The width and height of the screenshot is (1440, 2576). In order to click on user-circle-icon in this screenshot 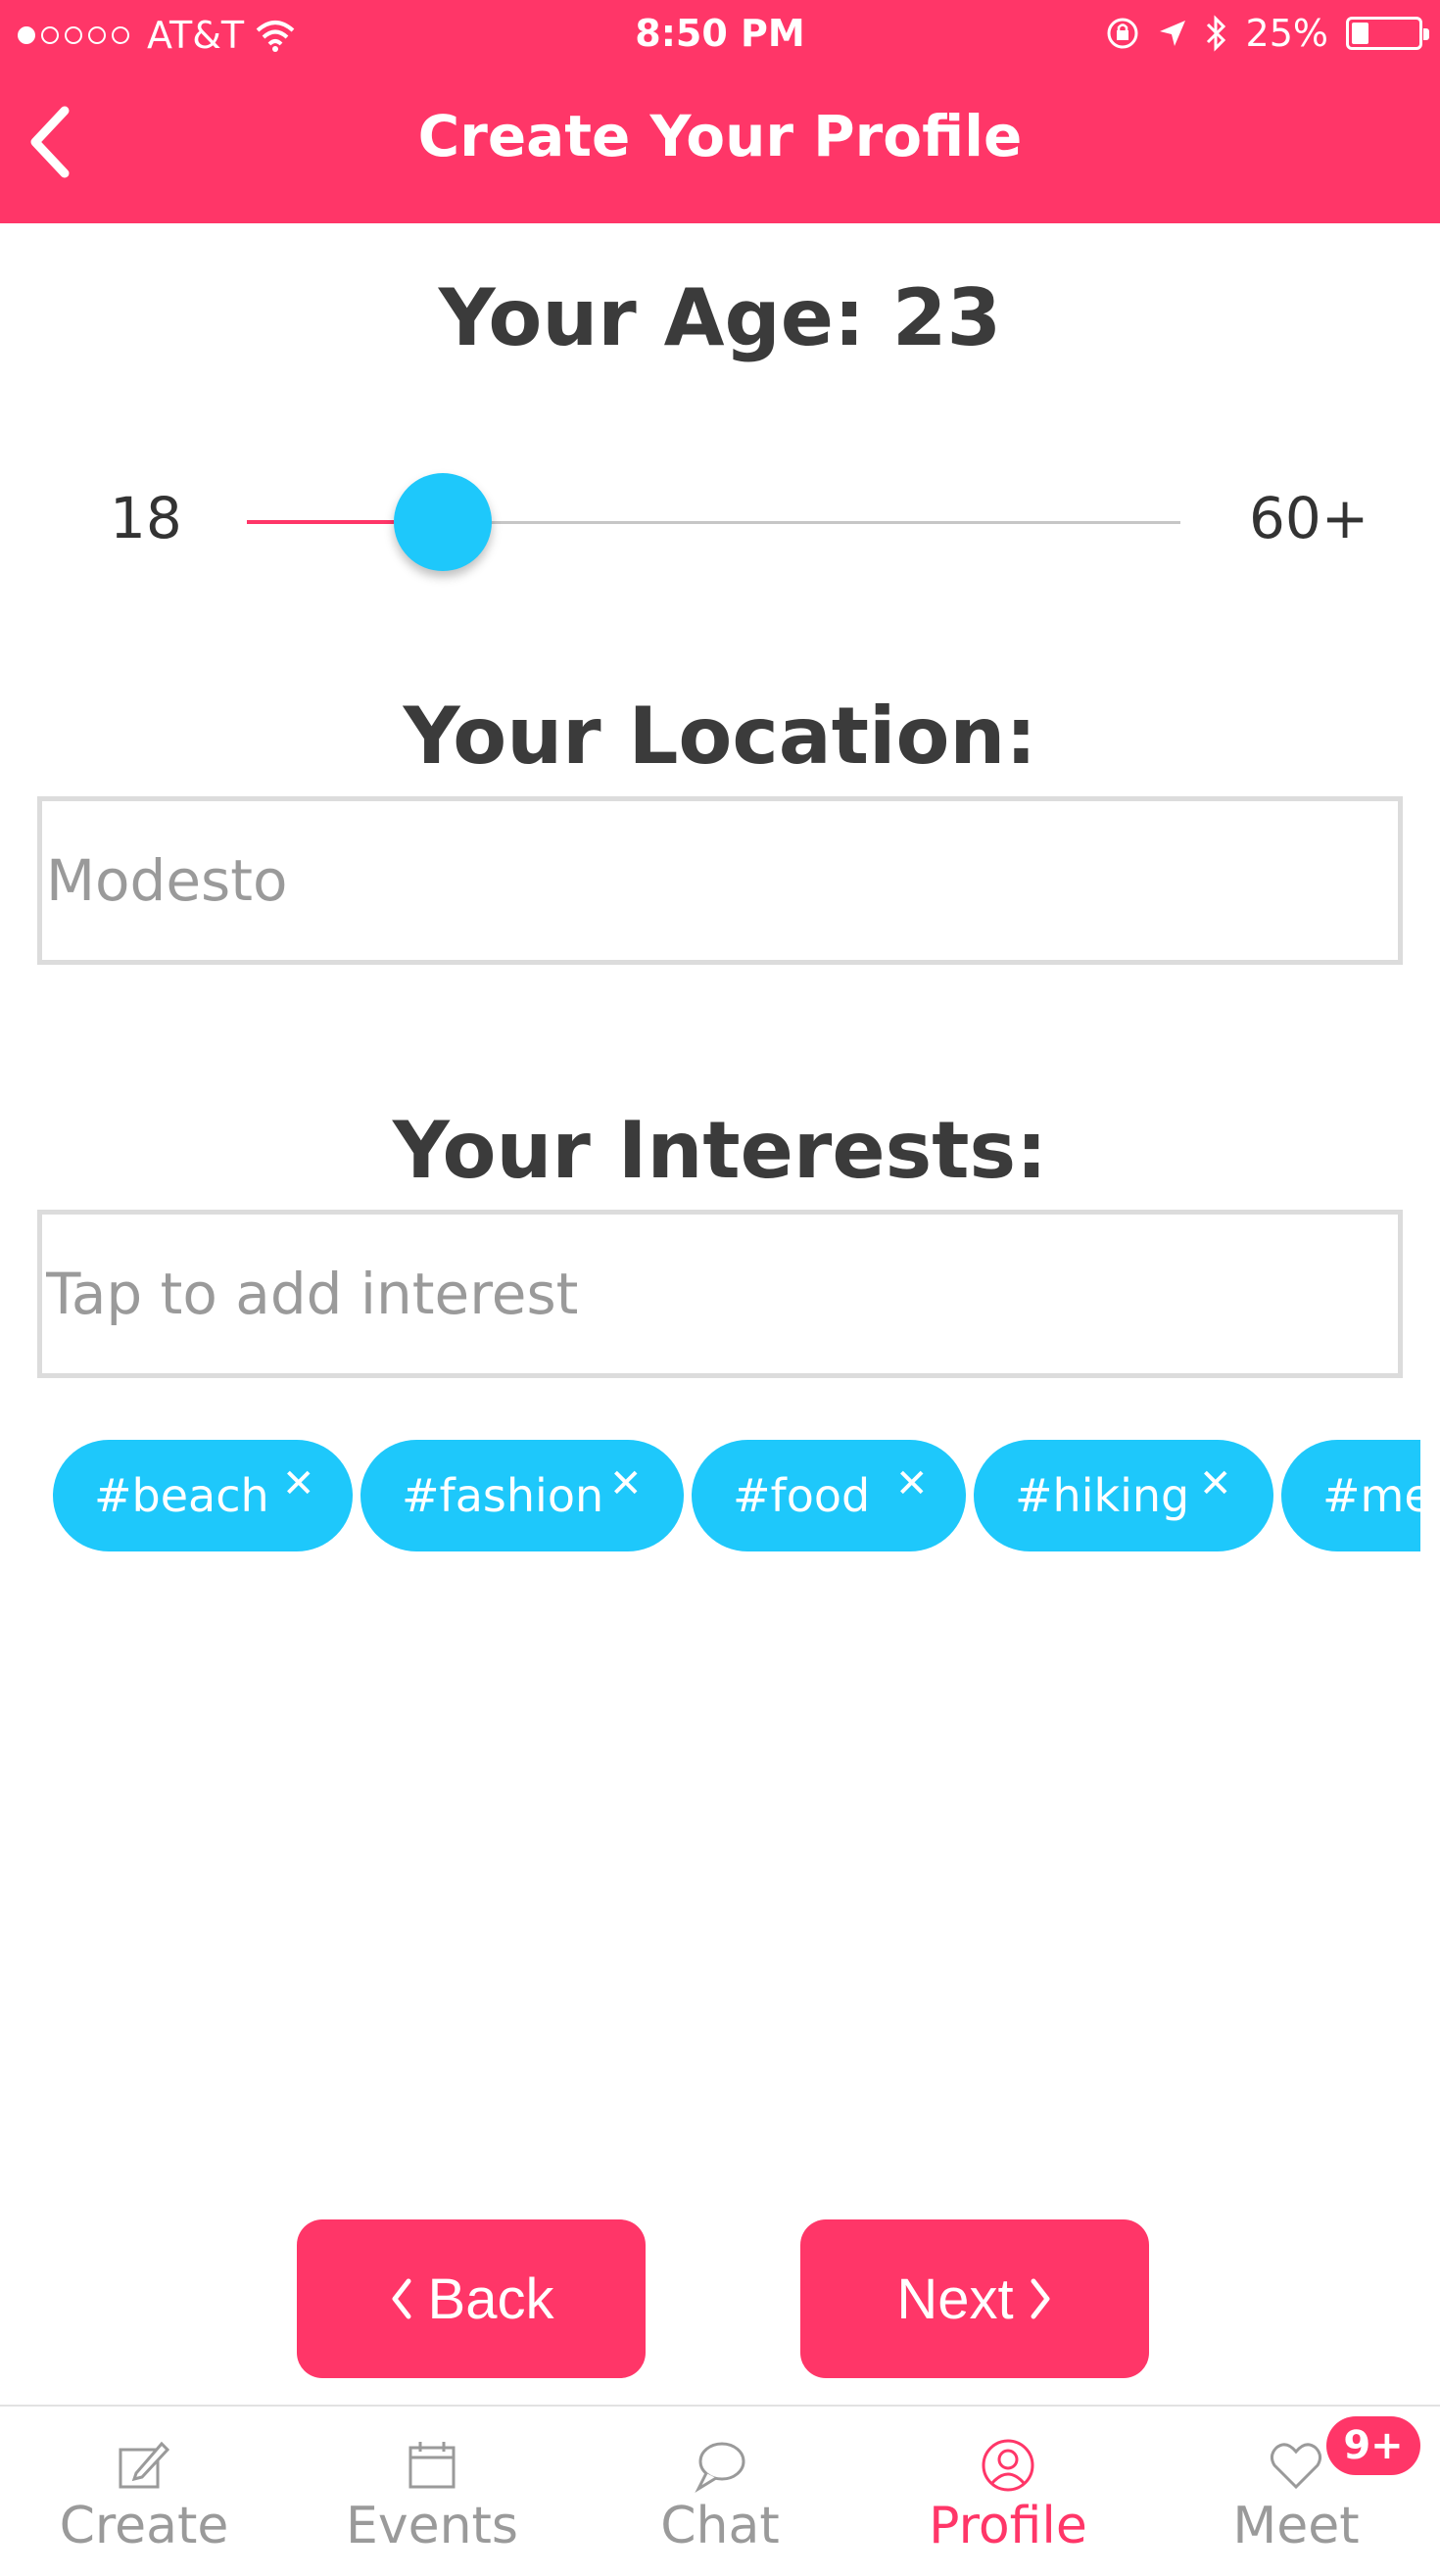, I will do `click(1008, 2466)`.